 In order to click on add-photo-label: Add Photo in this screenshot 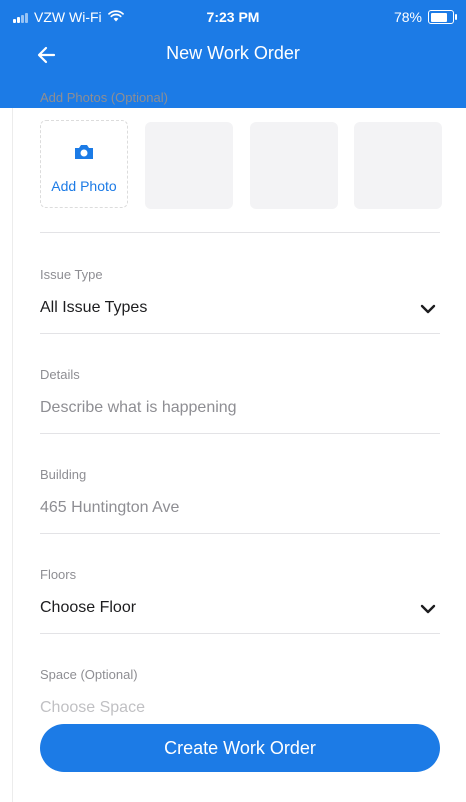, I will do `click(84, 185)`.